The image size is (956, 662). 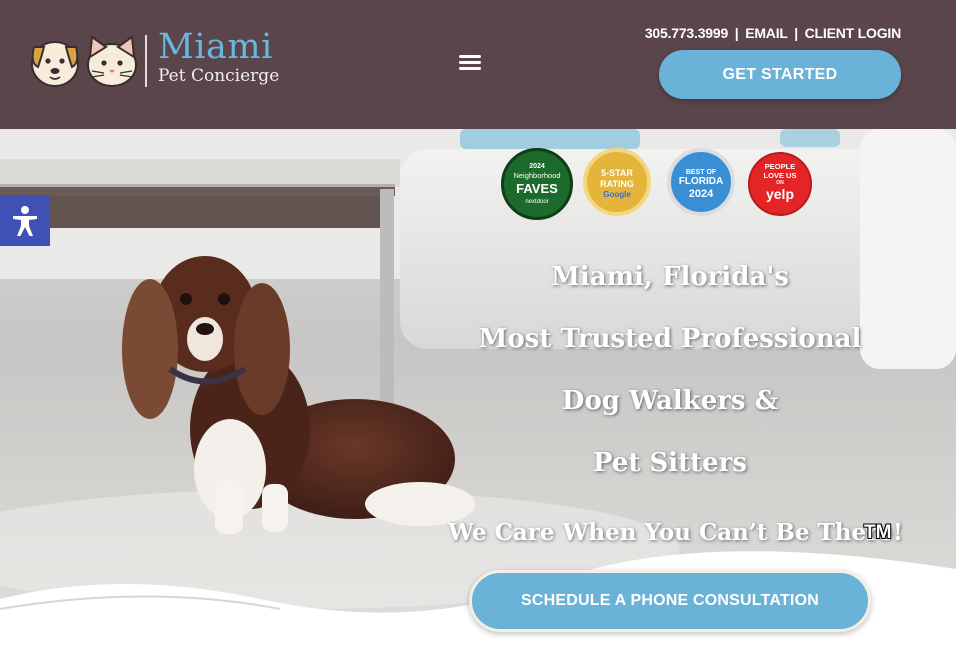 What do you see at coordinates (675, 532) in the screenshot?
I see `hero-tagline: We Care When You Can’t Be There!` at bounding box center [675, 532].